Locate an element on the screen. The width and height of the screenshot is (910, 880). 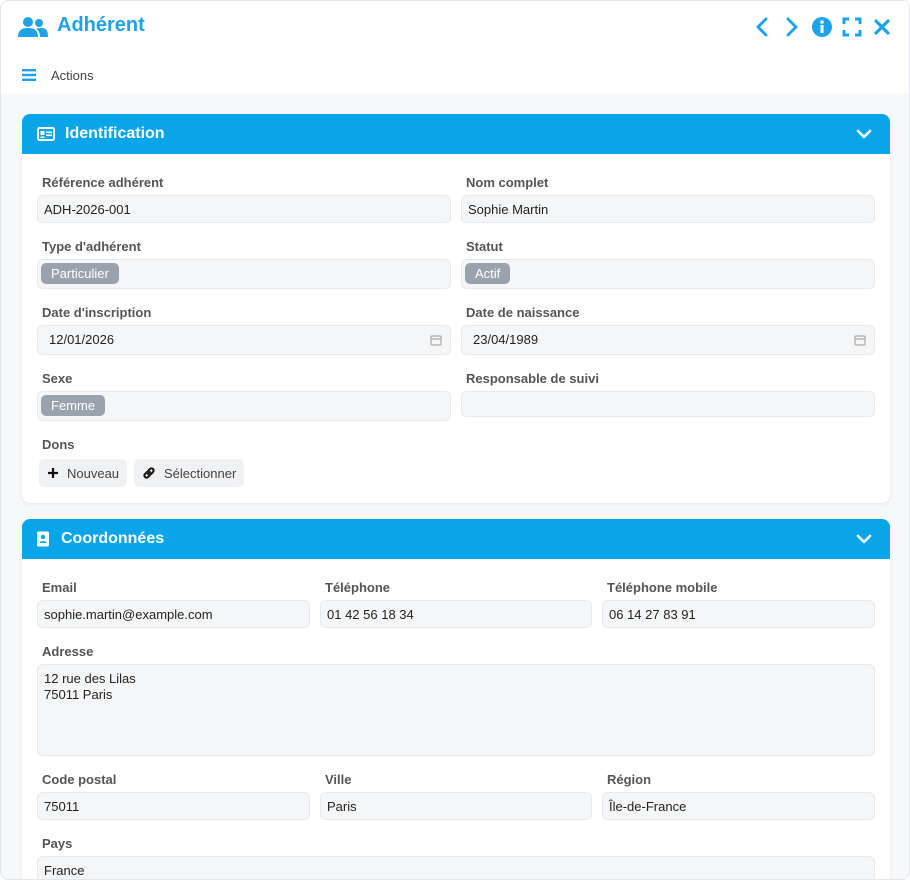
phone-field: 01 42 56 18 34 is located at coordinates (456, 614).